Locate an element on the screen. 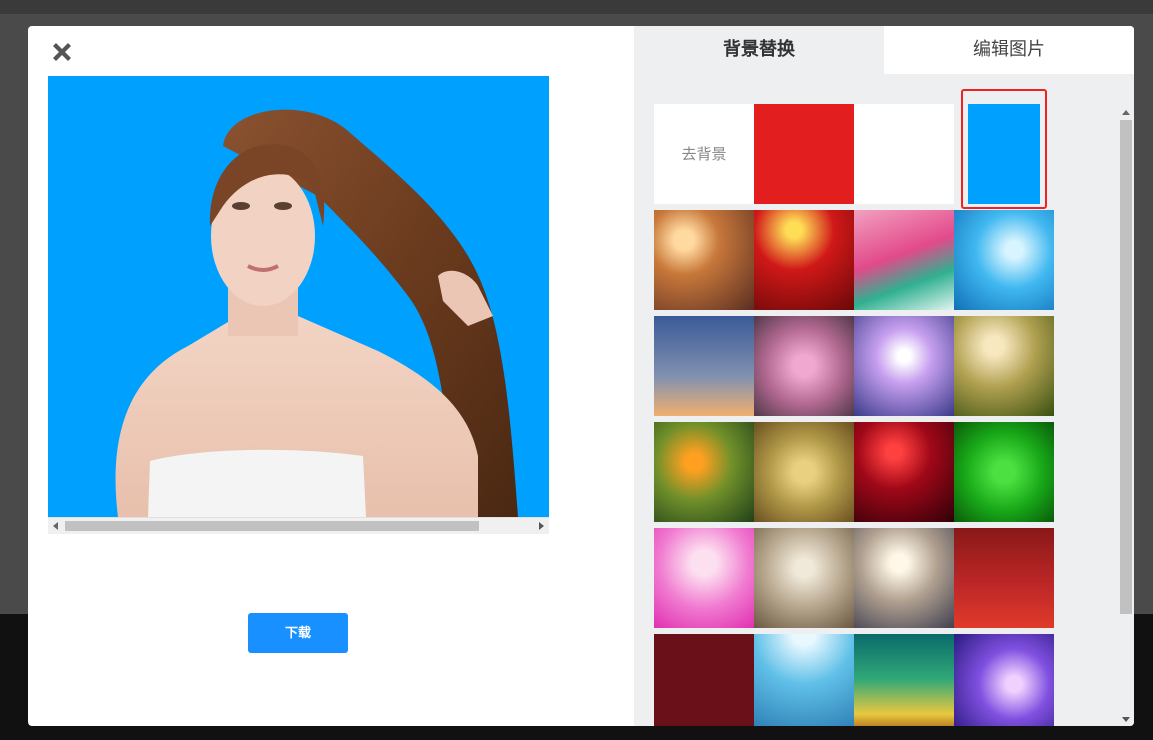 The height and width of the screenshot is (740, 1153). bg-maroon is located at coordinates (704, 680).